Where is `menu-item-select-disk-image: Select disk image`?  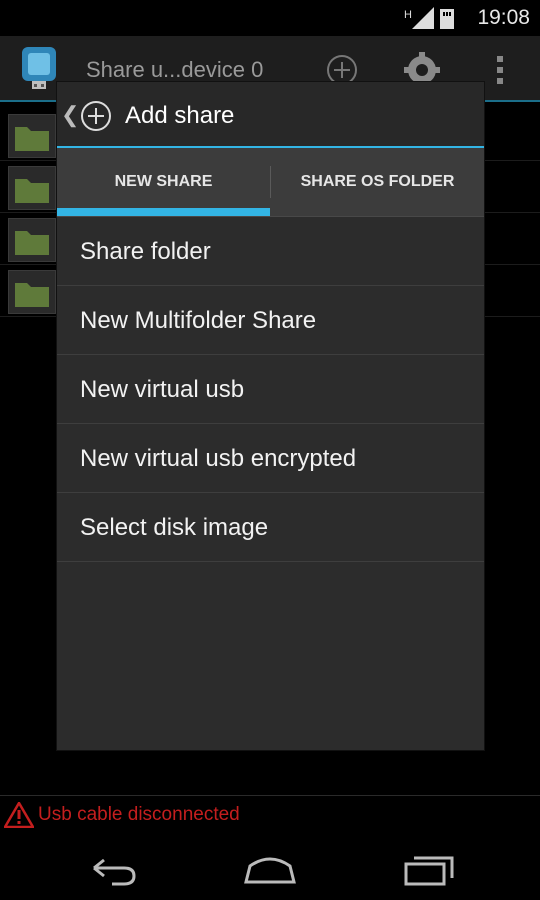
menu-item-select-disk-image: Select disk image is located at coordinates (270, 527).